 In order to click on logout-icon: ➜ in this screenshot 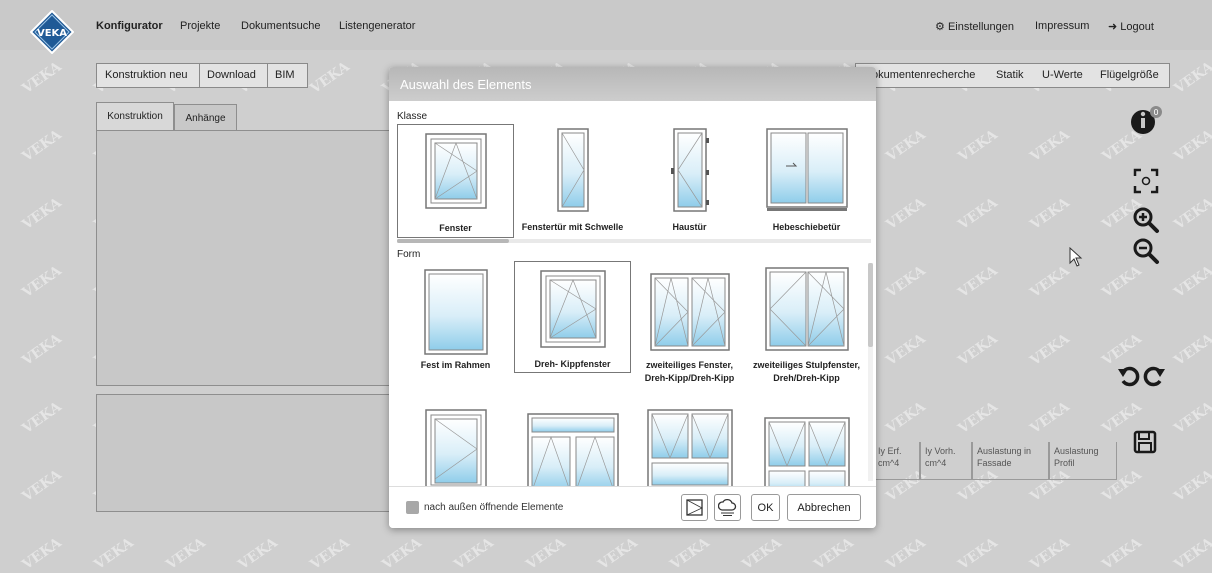, I will do `click(1113, 27)`.